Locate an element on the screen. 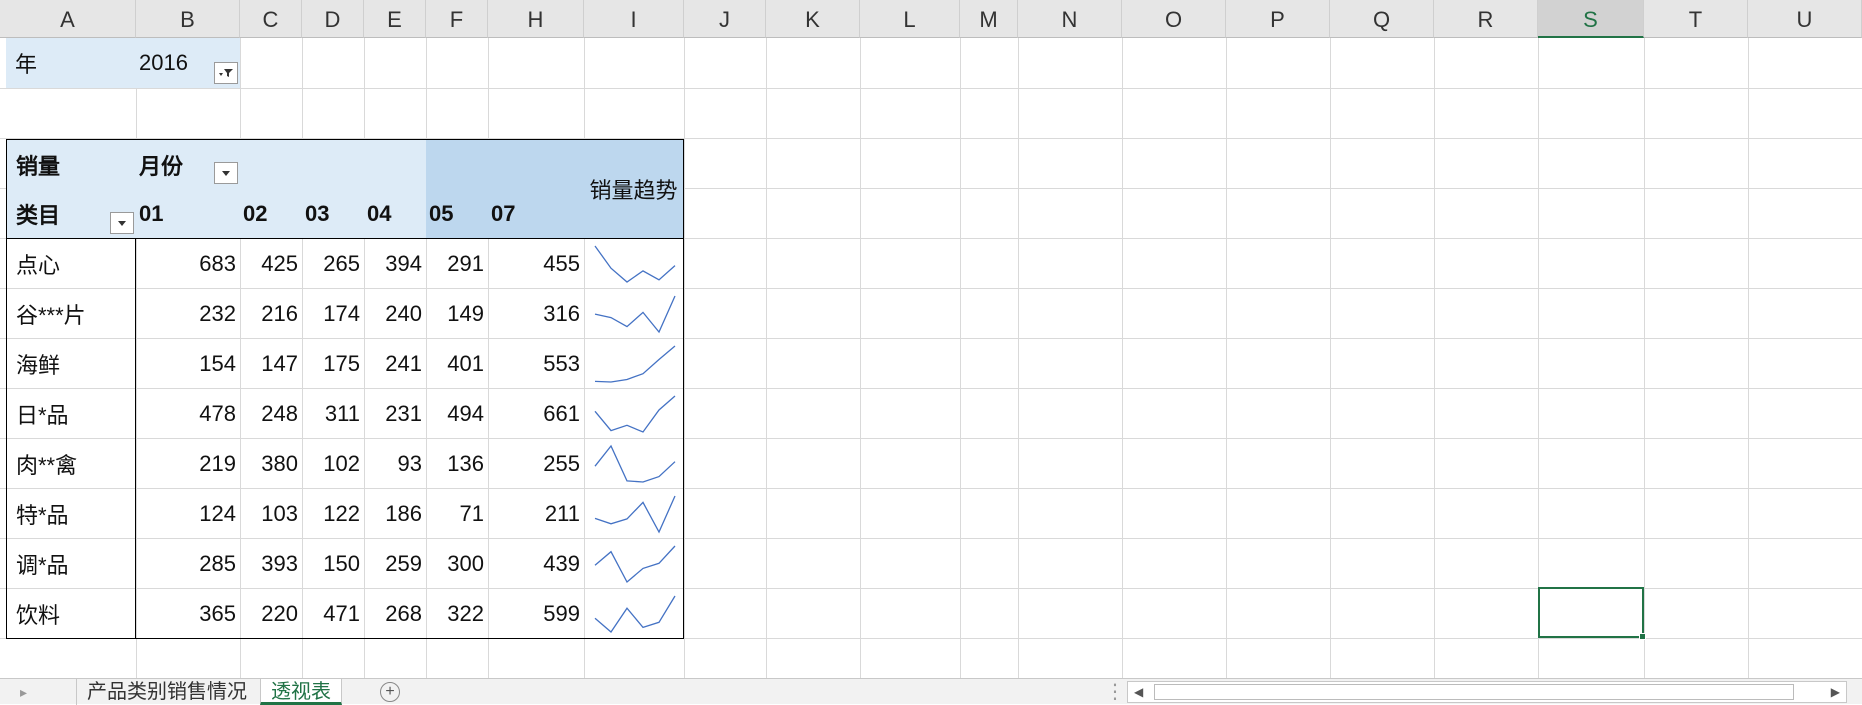  value-cell: 136 is located at coordinates (465, 463).